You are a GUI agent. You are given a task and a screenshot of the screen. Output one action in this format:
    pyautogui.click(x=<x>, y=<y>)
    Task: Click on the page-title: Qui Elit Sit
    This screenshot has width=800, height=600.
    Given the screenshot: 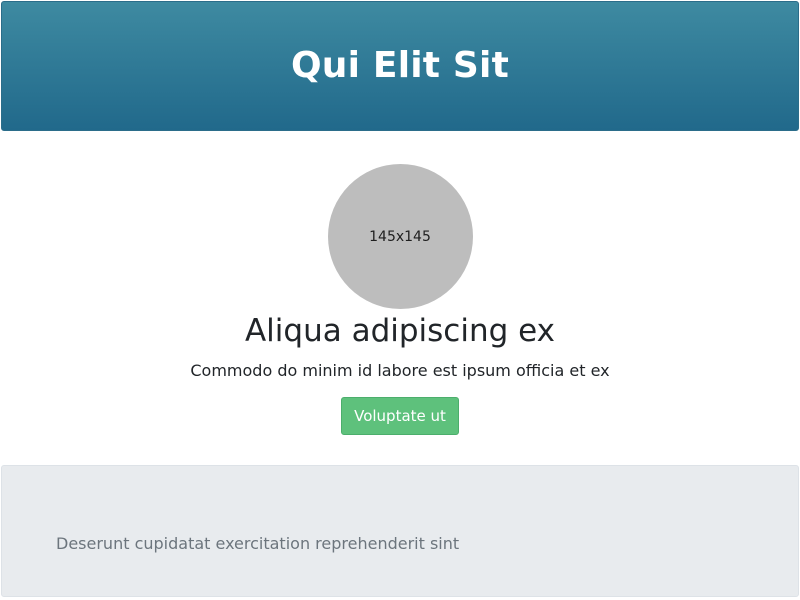 What is the action you would take?
    pyautogui.click(x=400, y=65)
    